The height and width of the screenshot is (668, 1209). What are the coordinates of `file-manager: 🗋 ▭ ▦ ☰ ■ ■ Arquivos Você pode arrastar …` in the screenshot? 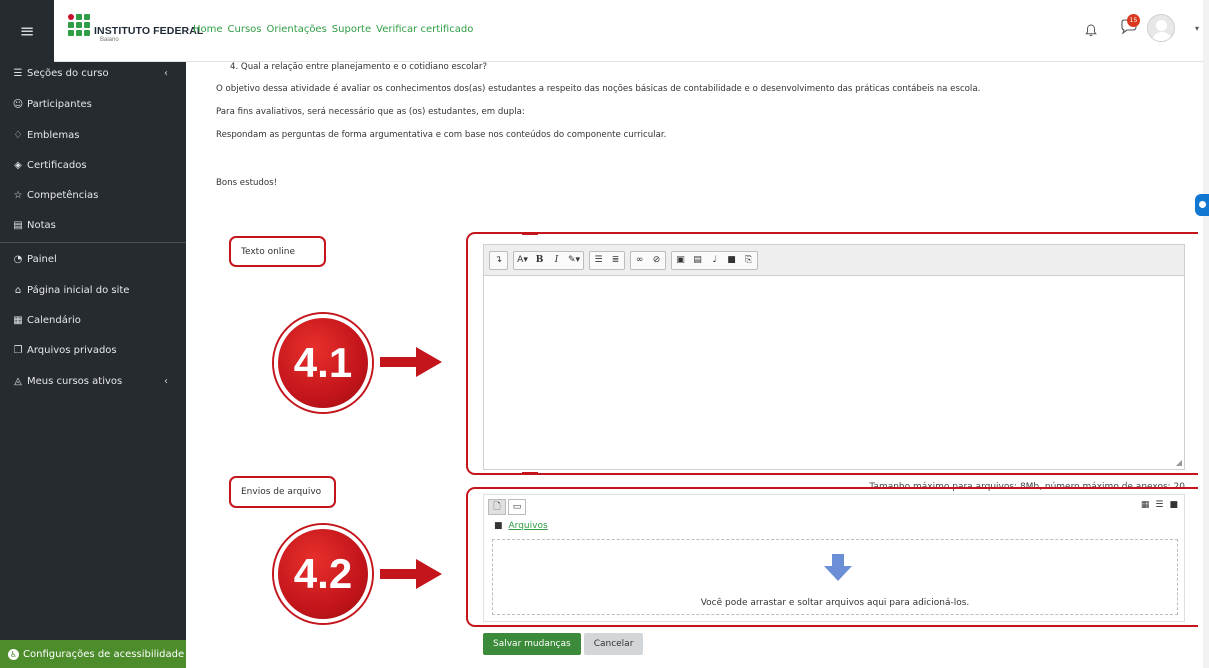 It's located at (834, 558).